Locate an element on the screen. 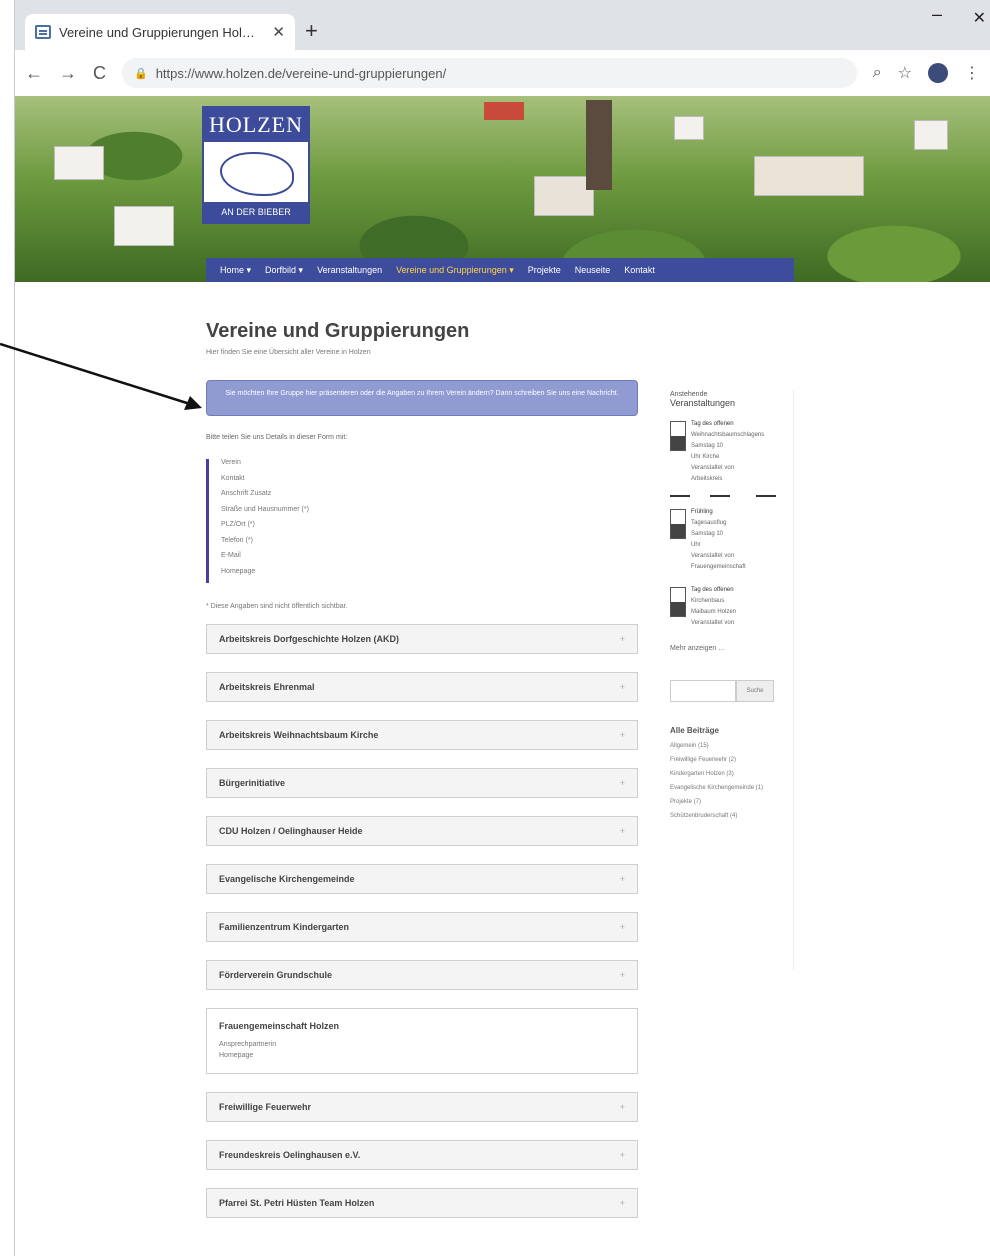  search-input is located at coordinates (703, 691).